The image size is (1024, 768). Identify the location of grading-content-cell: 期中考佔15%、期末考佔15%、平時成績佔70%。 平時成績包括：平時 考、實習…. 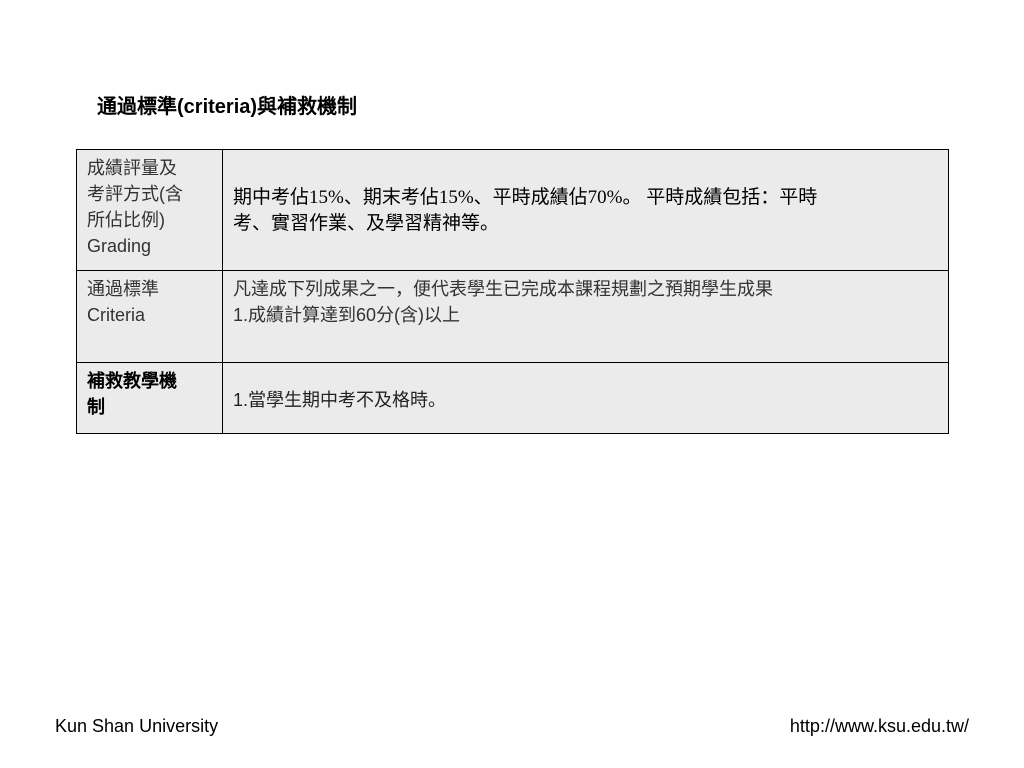
(585, 210).